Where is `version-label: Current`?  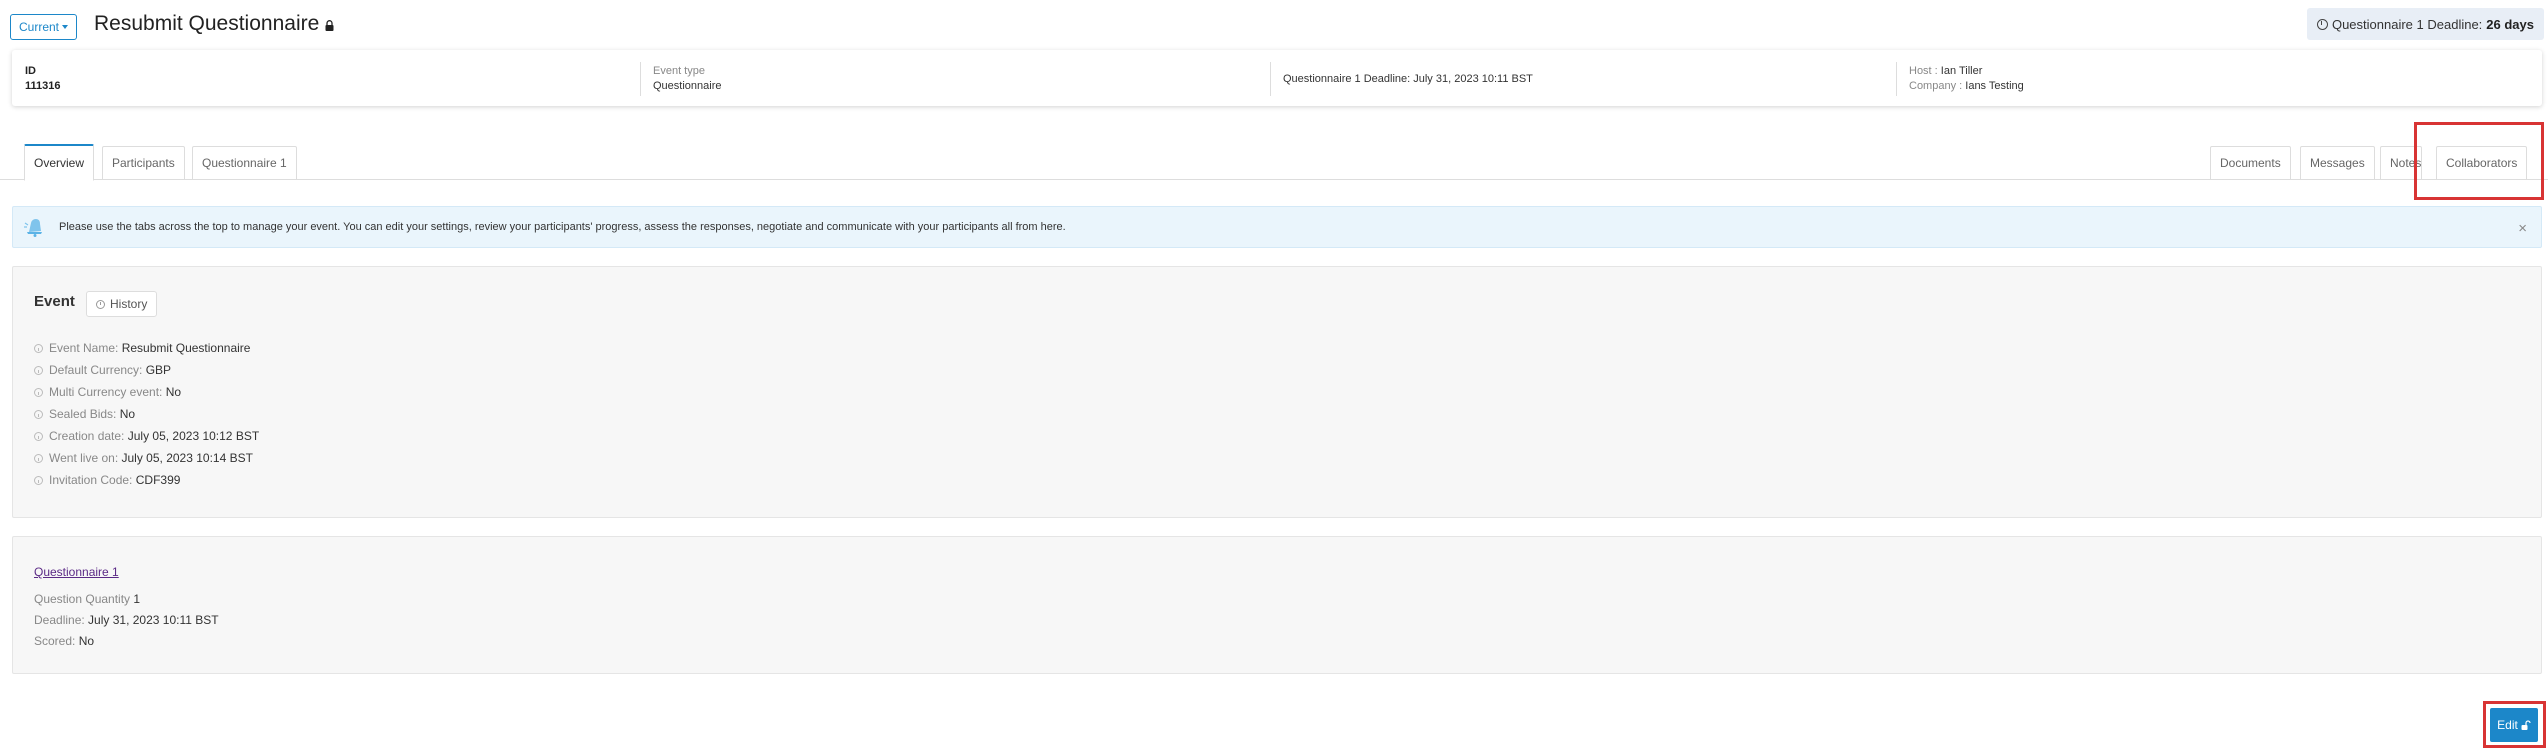 version-label: Current is located at coordinates (39, 27).